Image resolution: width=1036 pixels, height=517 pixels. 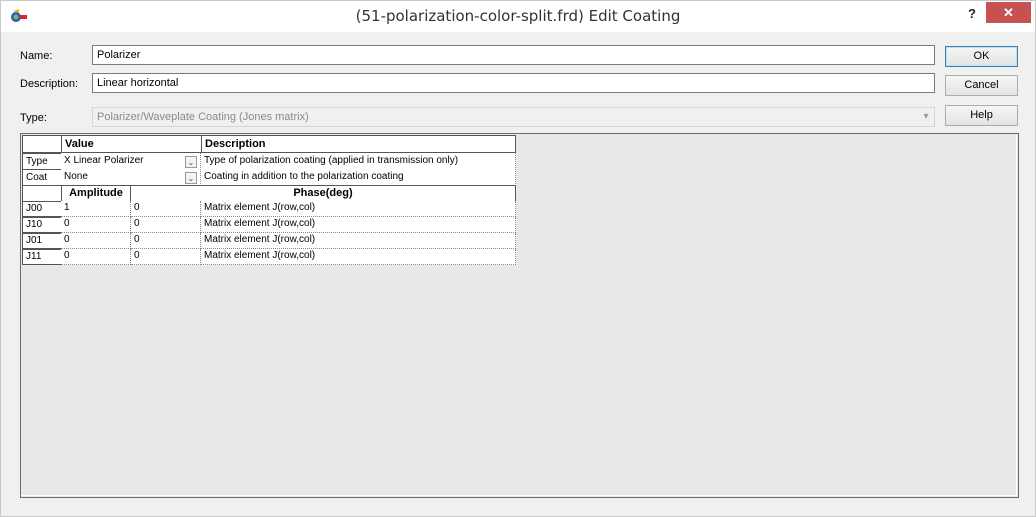 I want to click on j11-amplitude-cell: 0, so click(x=96, y=257).